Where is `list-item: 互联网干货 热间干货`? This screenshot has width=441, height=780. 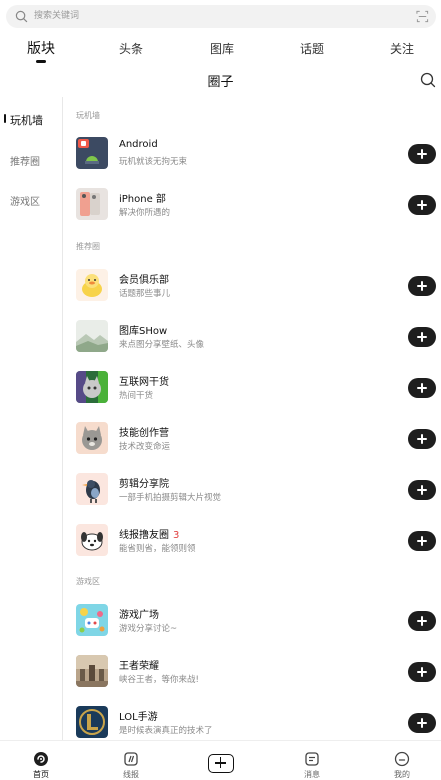
list-item: 互联网干货 热间干货 is located at coordinates (256, 390).